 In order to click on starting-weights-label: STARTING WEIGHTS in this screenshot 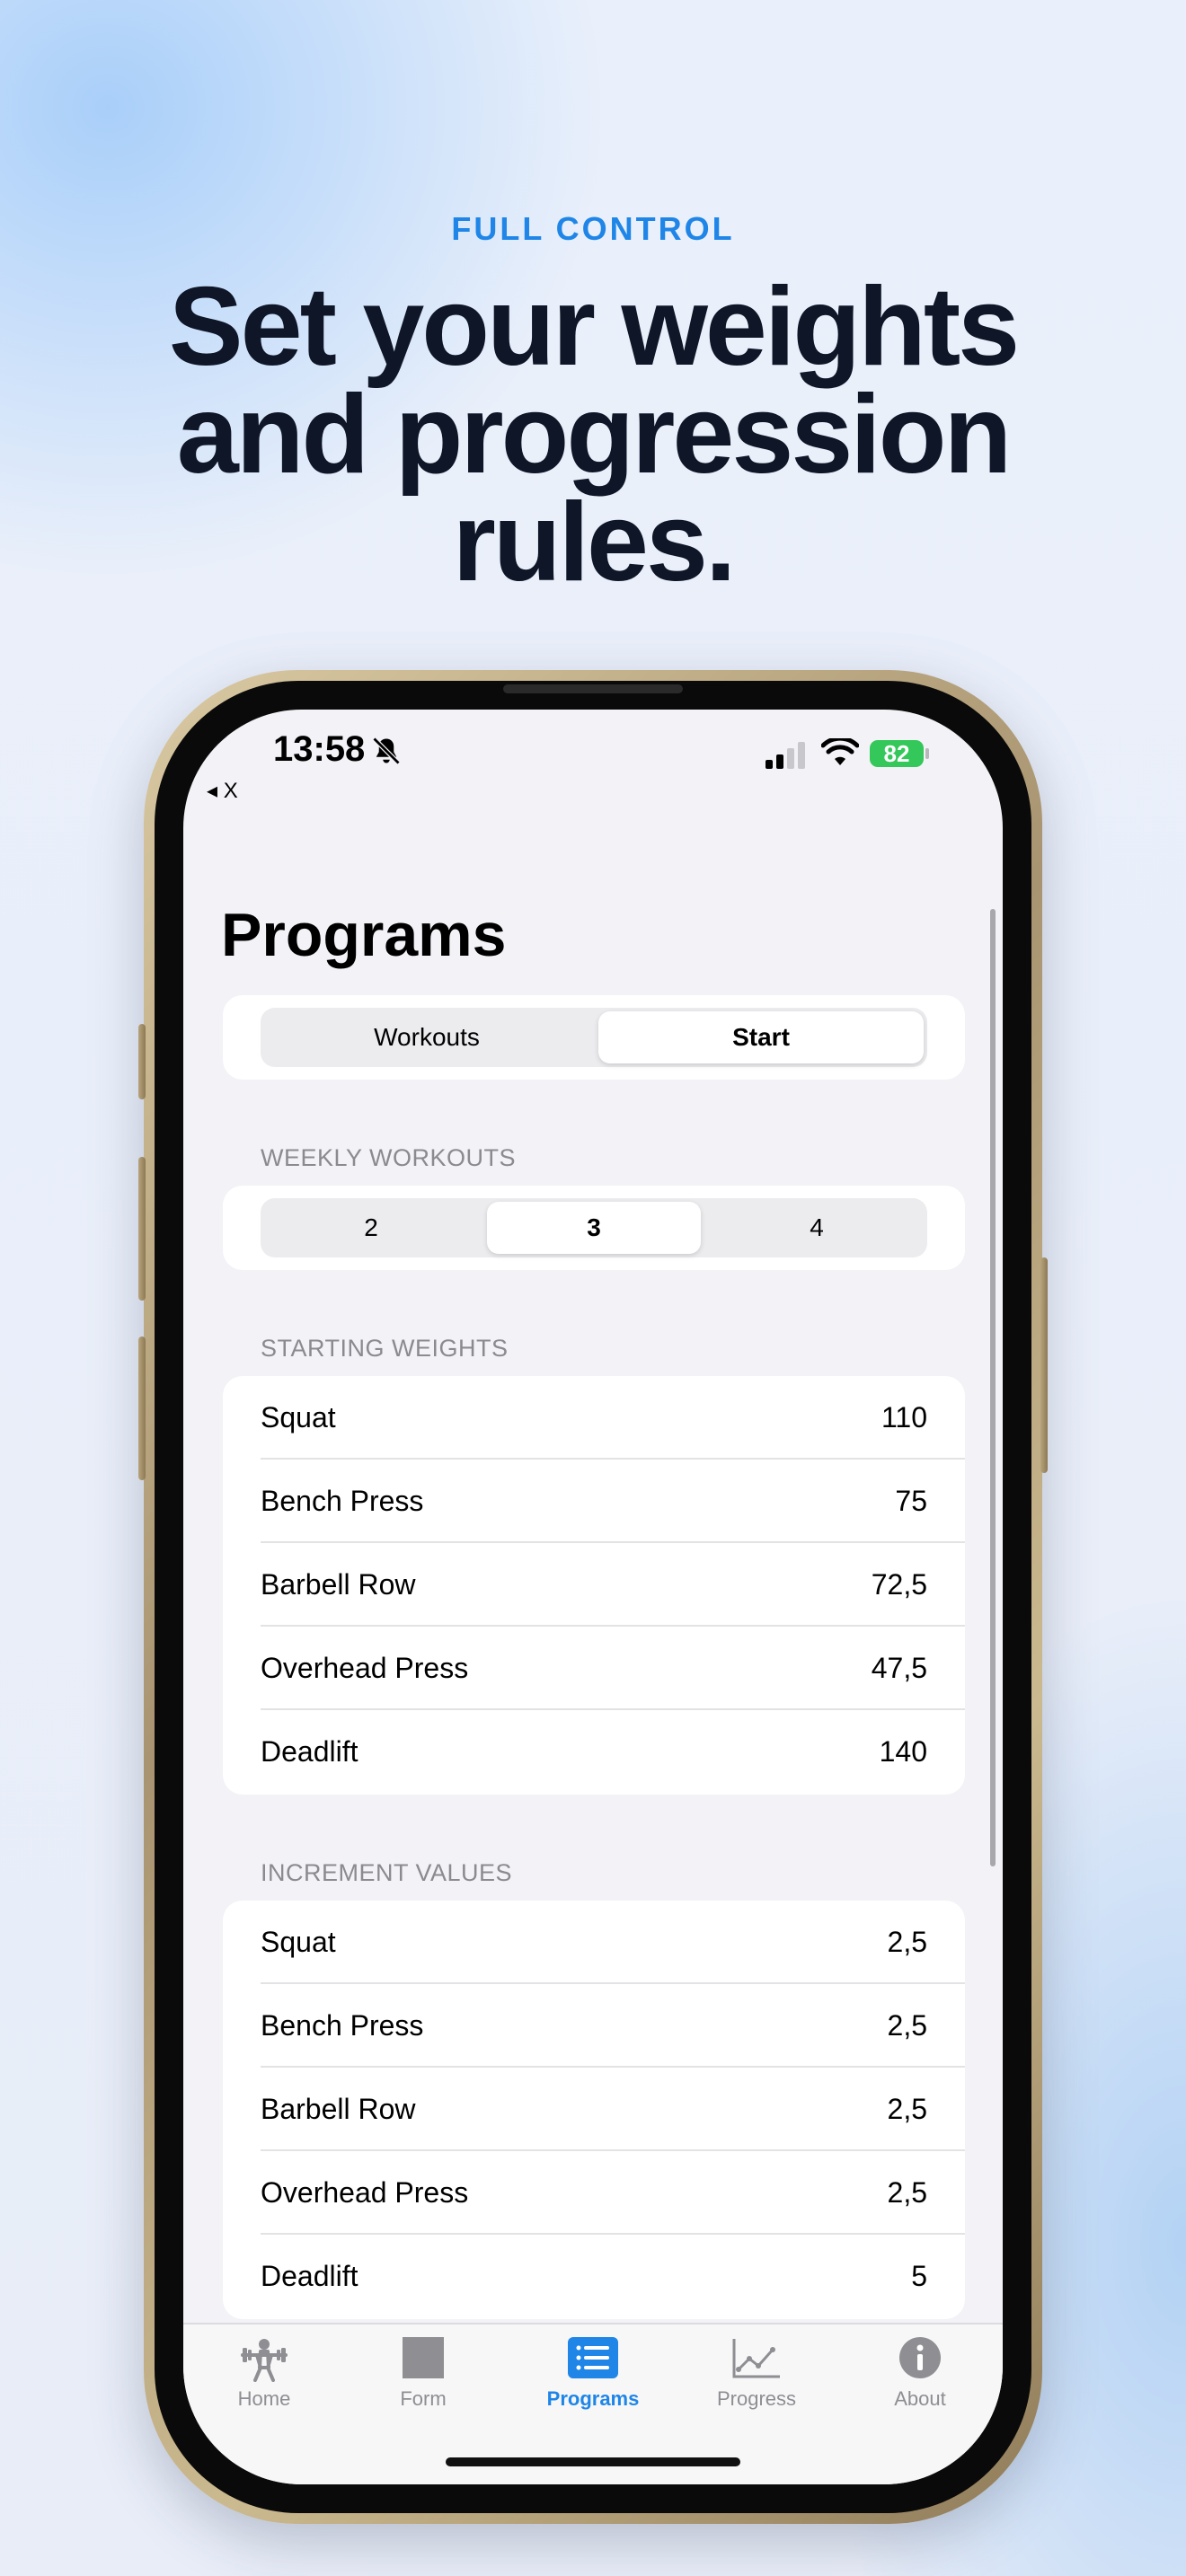, I will do `click(385, 1348)`.